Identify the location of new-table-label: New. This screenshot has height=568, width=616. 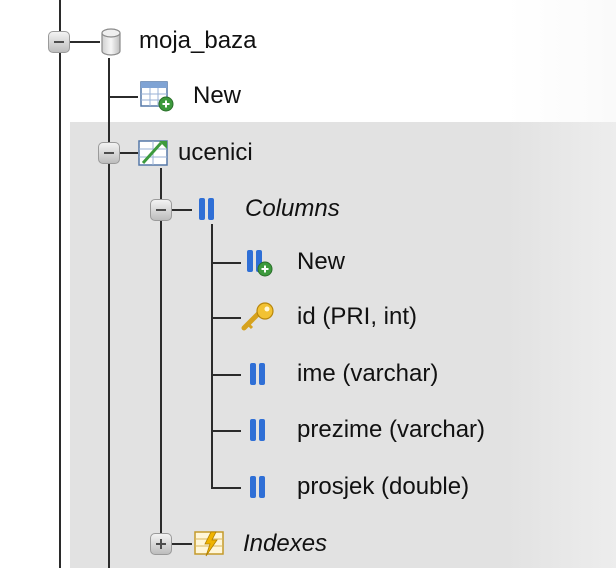
(217, 96).